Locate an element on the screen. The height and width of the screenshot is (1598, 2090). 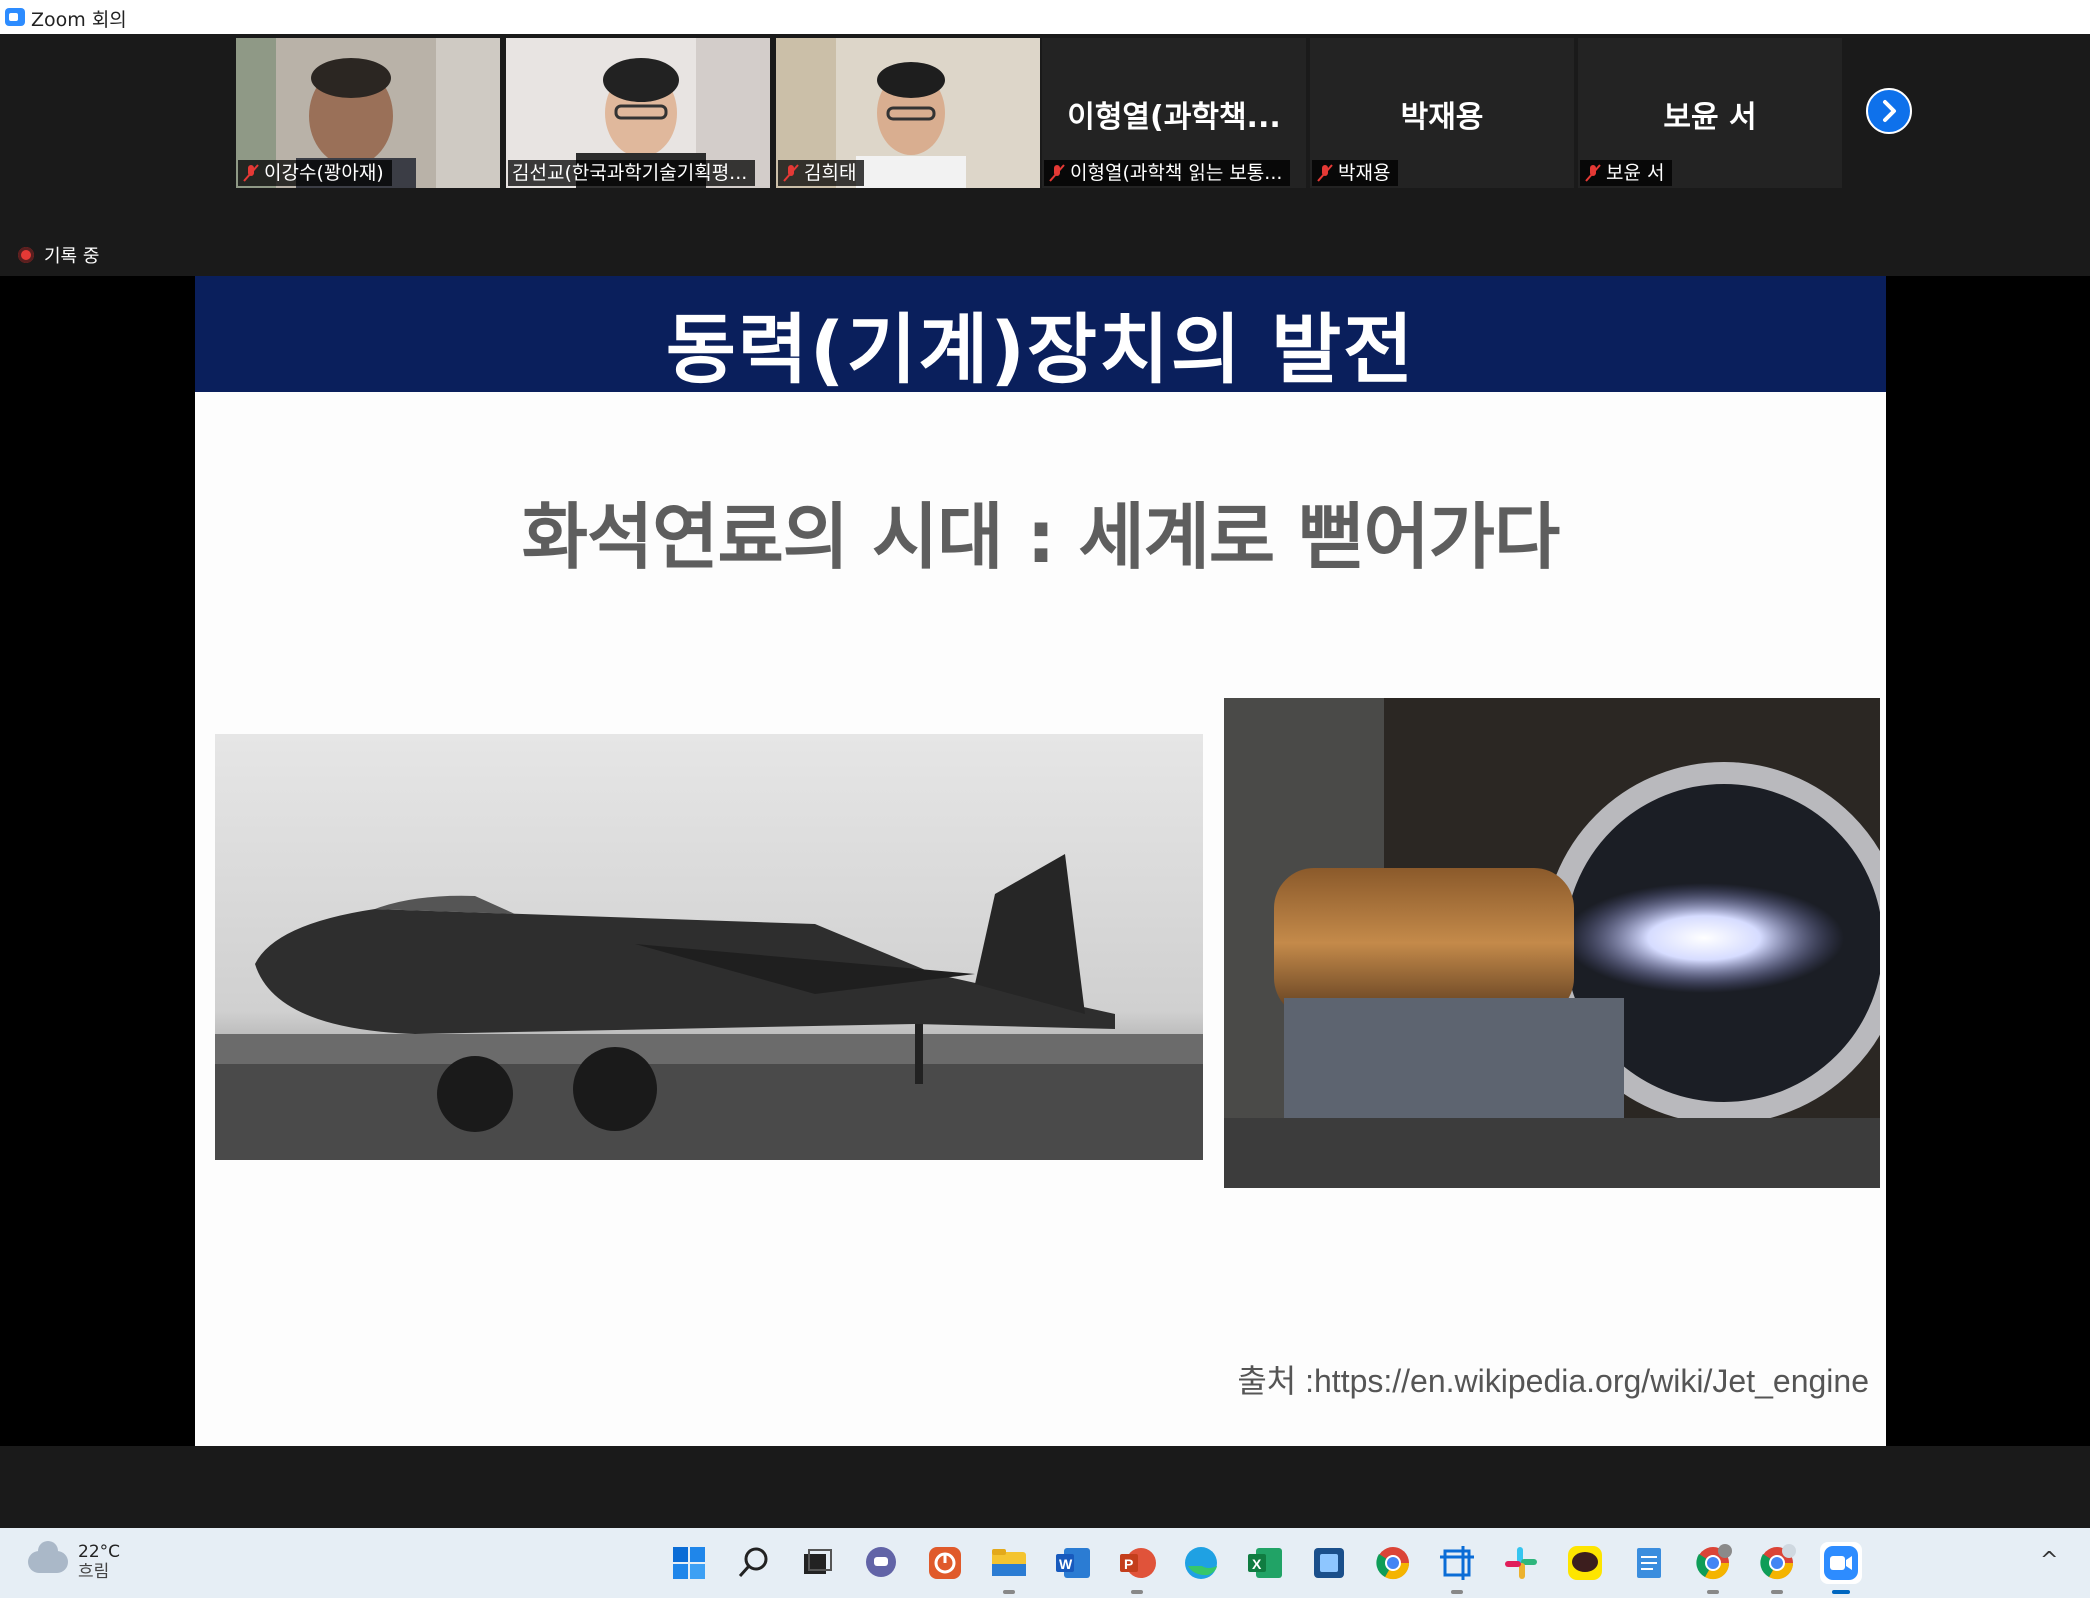
start-icon is located at coordinates (689, 1563).